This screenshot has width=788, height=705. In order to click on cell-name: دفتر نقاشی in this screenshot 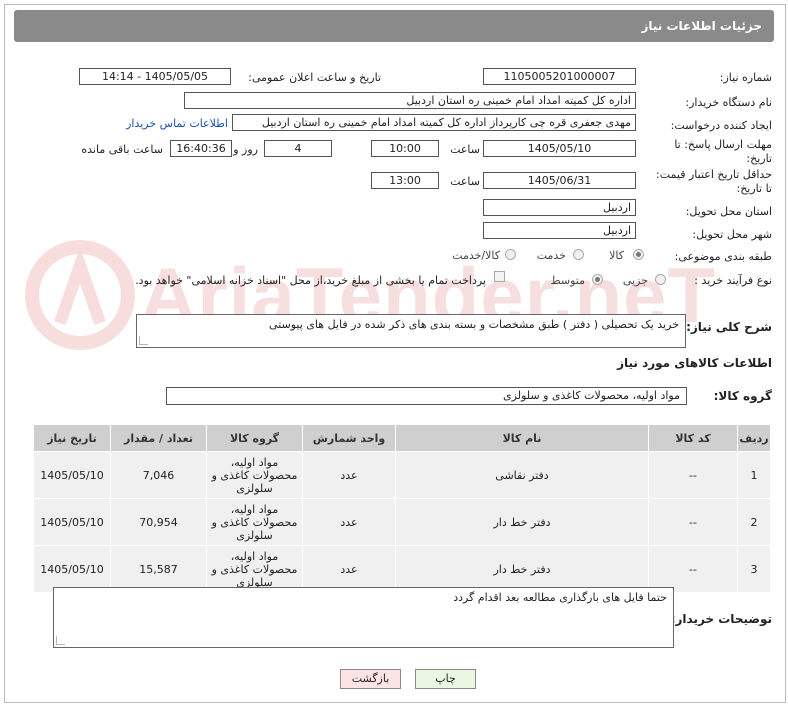, I will do `click(522, 475)`.